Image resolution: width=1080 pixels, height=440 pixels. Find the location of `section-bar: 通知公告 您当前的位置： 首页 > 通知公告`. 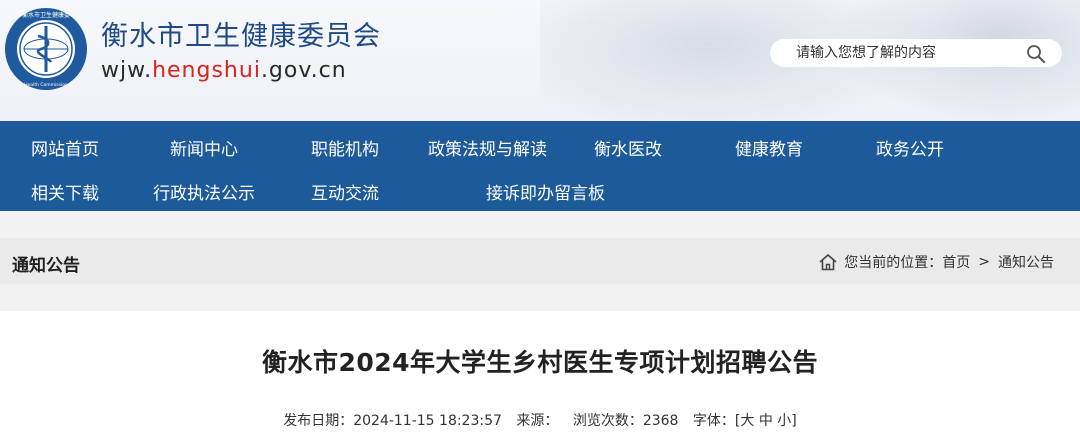

section-bar: 通知公告 您当前的位置： 首页 > 通知公告 is located at coordinates (540, 261).